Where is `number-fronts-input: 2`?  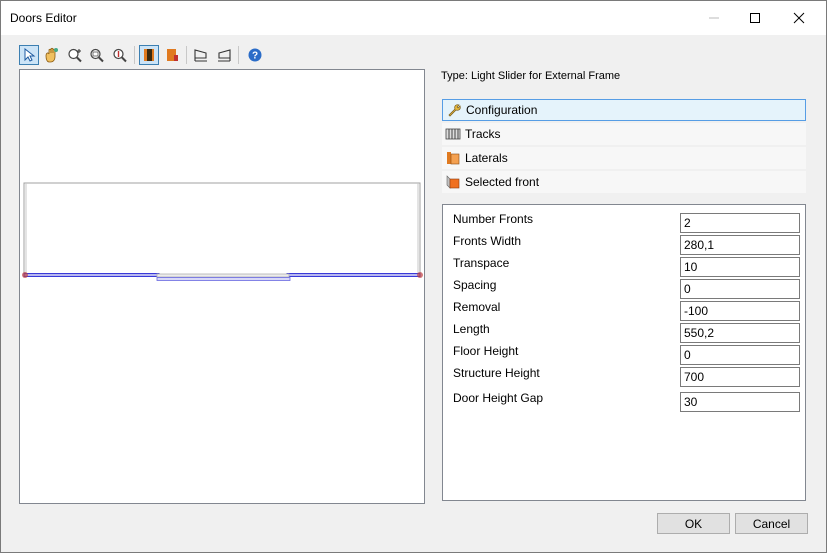 number-fronts-input: 2 is located at coordinates (740, 223).